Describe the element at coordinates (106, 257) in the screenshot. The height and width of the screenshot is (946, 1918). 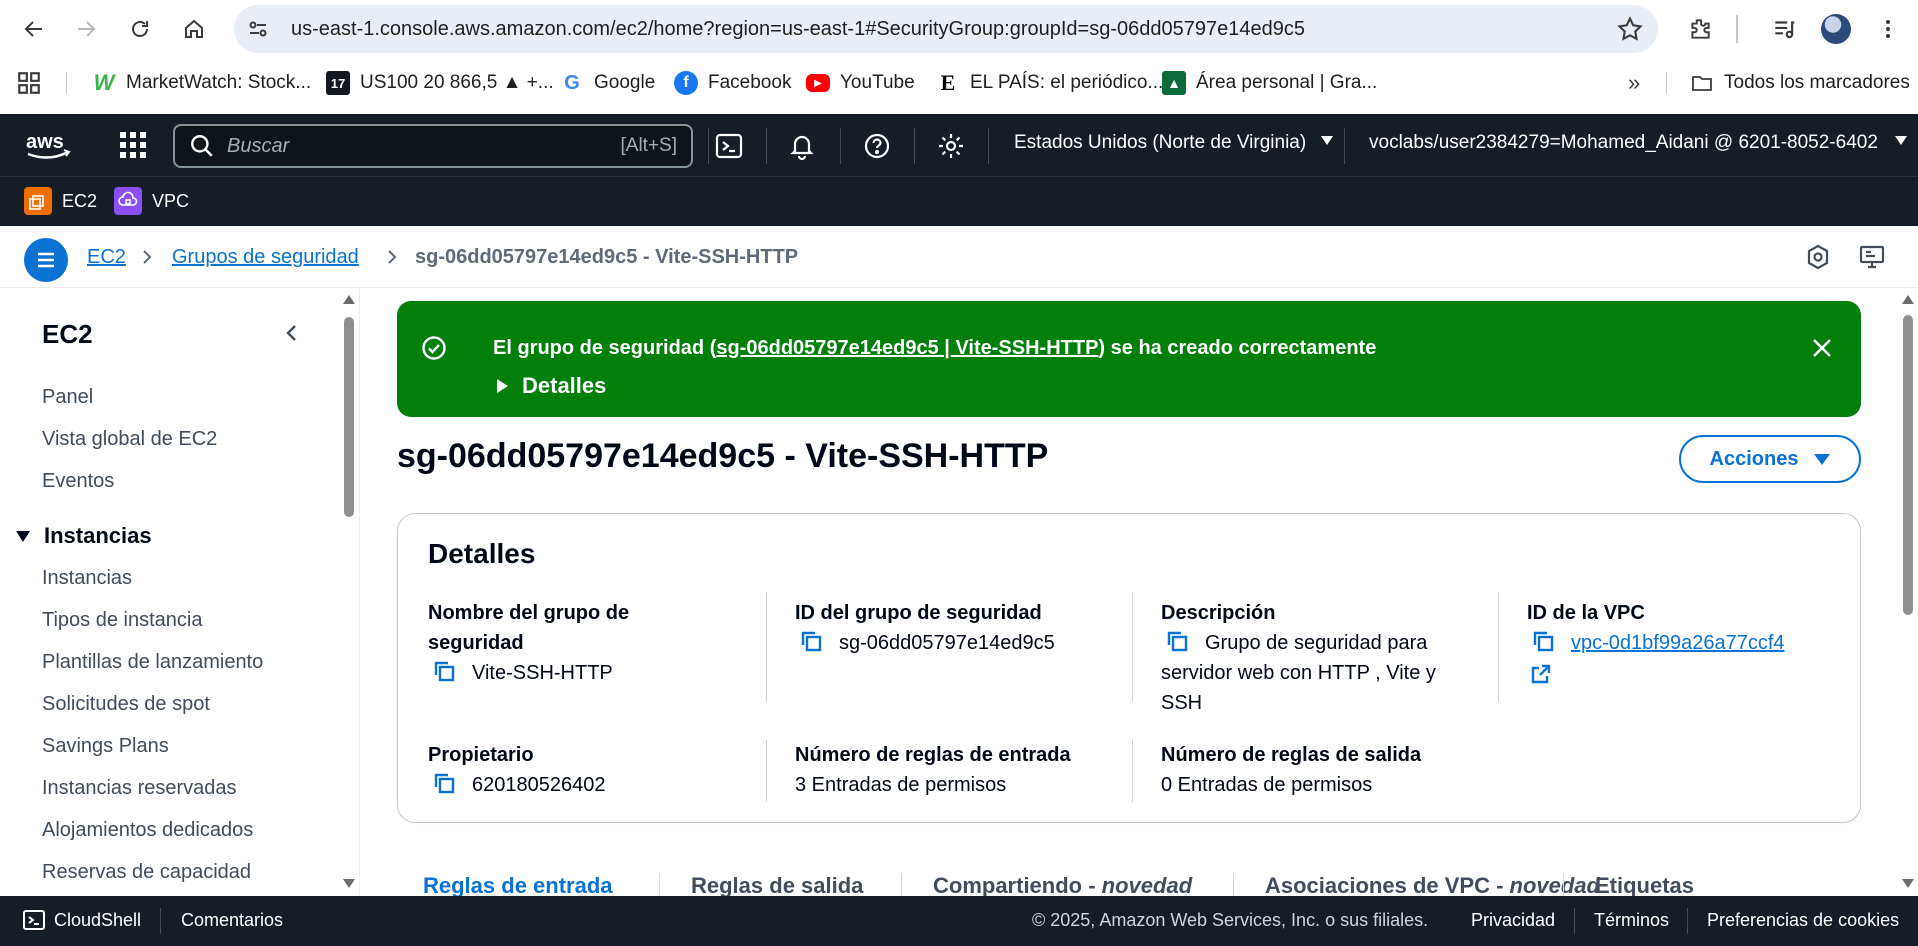
I see `breadcrumb-ec2: EC2` at that location.